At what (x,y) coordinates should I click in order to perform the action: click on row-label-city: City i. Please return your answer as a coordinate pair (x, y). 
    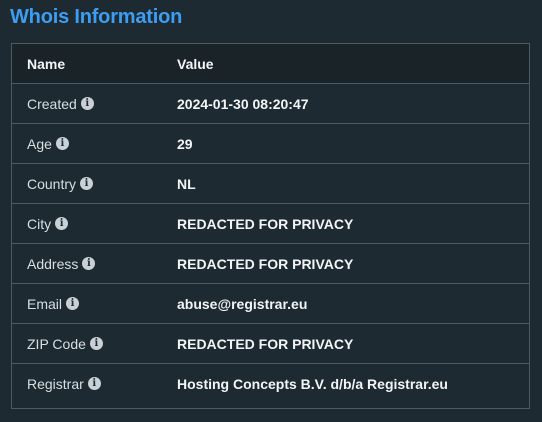
    Looking at the image, I should click on (48, 223).